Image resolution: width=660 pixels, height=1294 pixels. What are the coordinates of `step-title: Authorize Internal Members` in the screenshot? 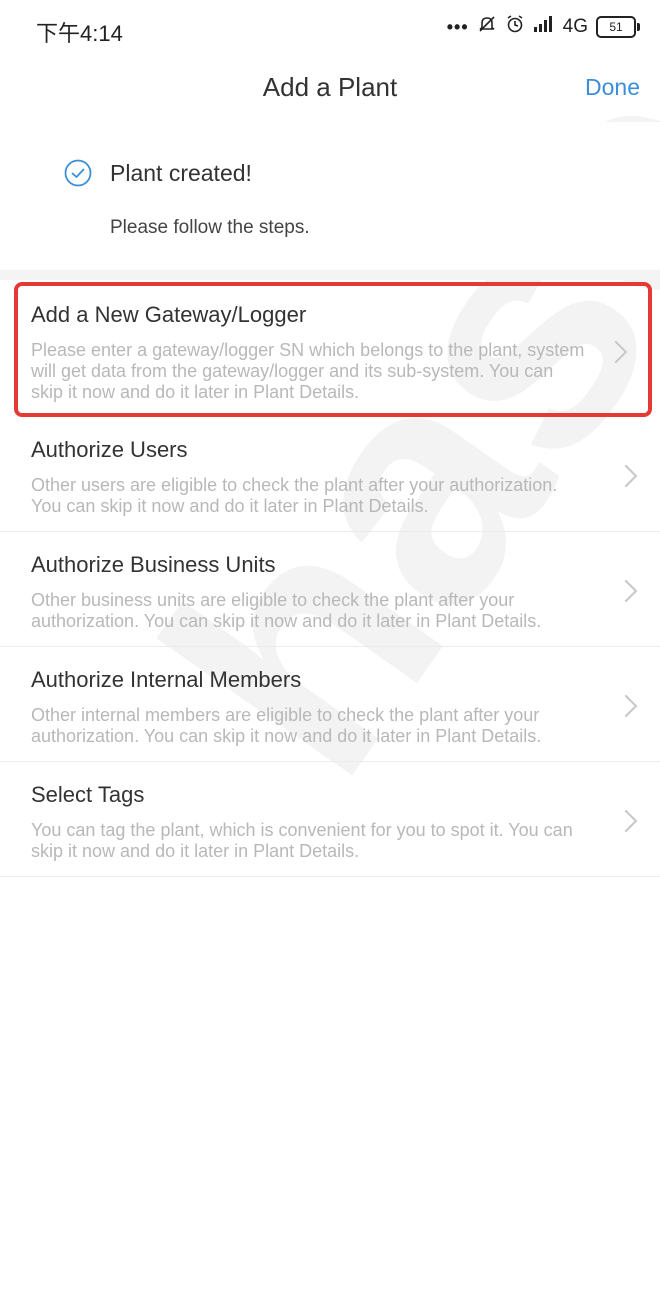 It's located at (166, 679).